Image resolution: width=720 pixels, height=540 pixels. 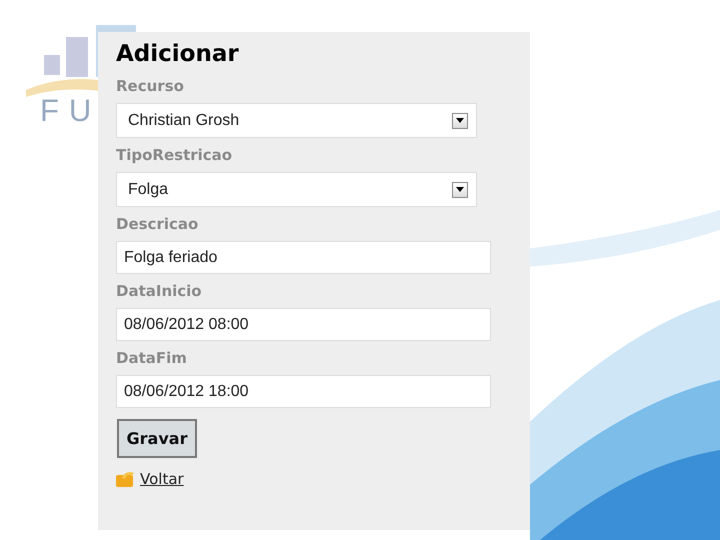 What do you see at coordinates (303, 391) in the screenshot?
I see `input-field: 08/06/2012 18:00` at bounding box center [303, 391].